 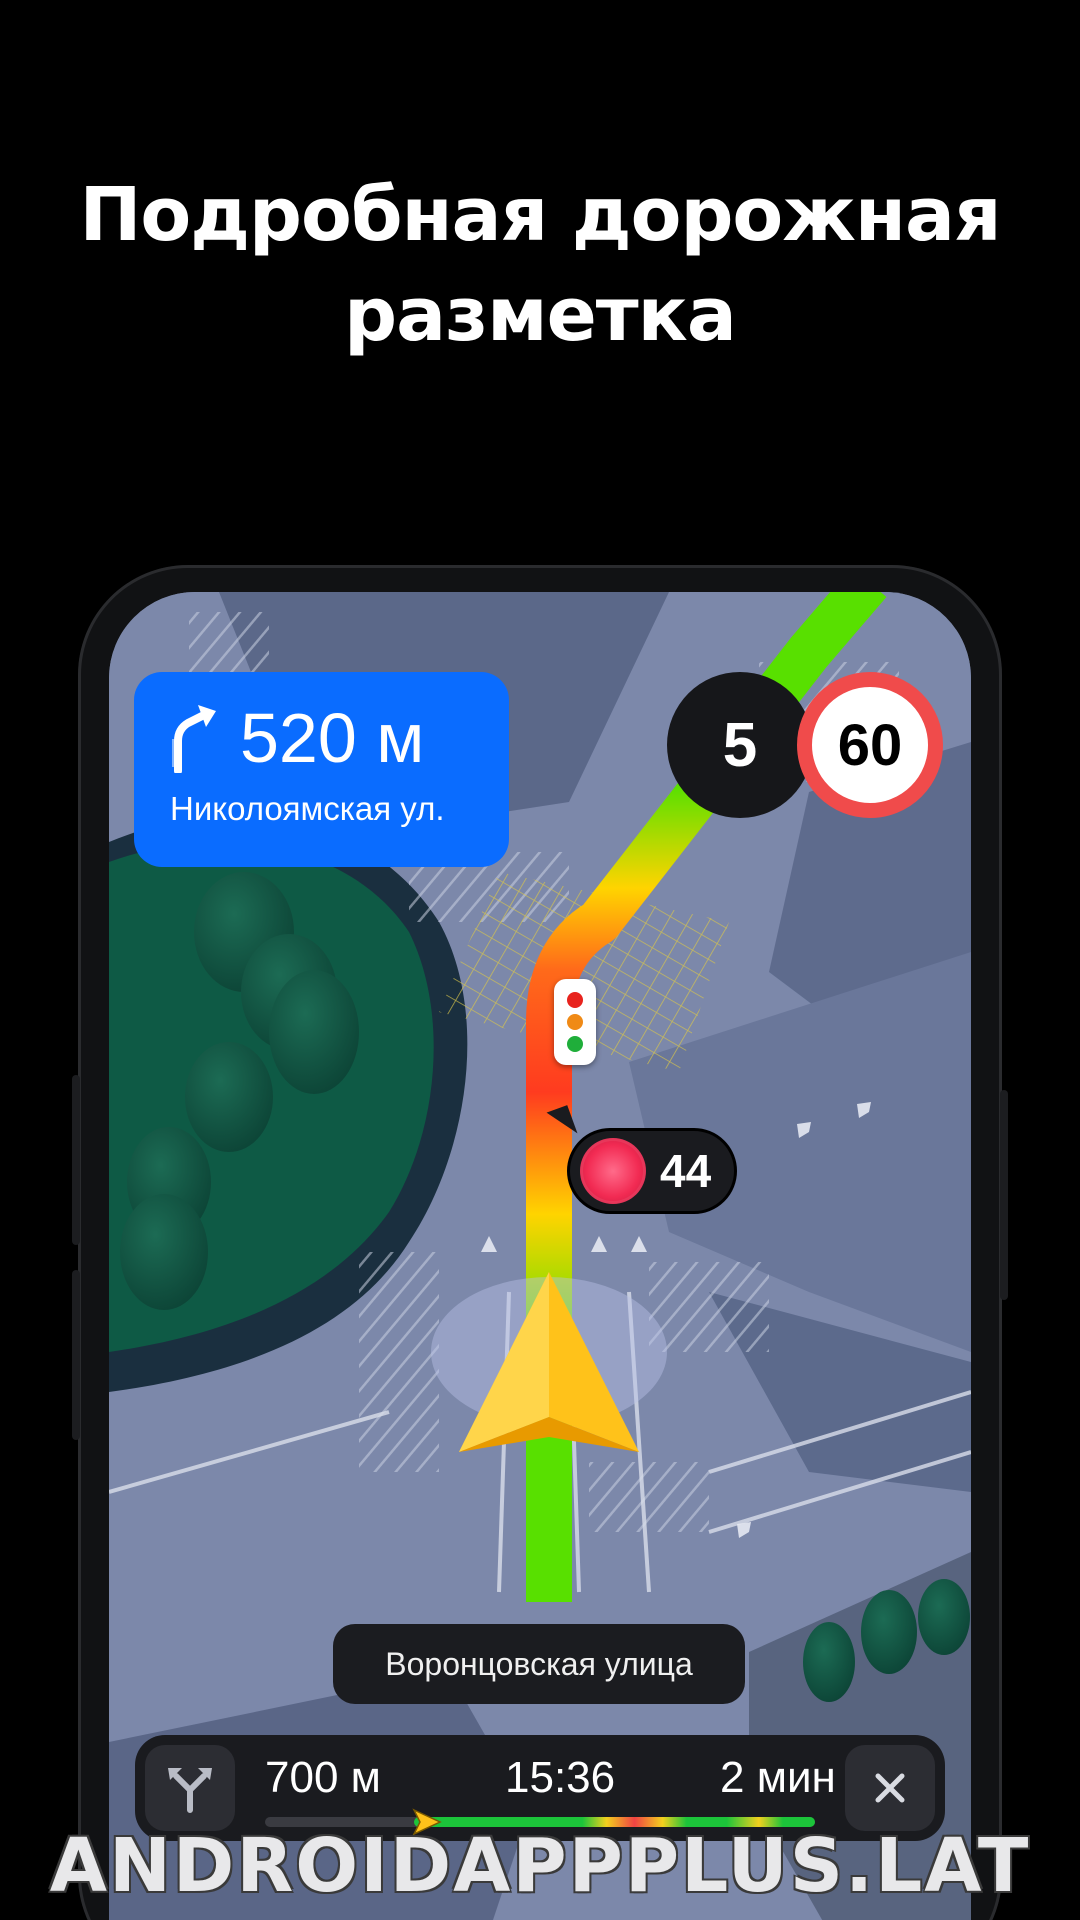 I want to click on phone-side-button-left-bottom, so click(x=76, y=1355).